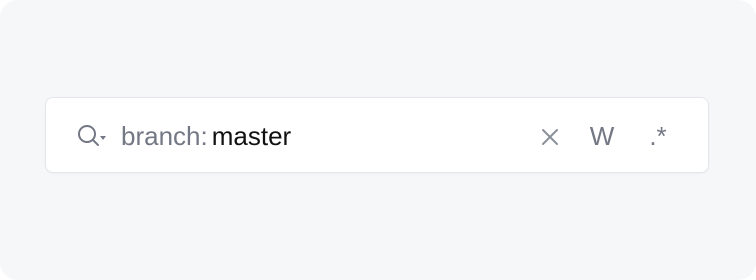  Describe the element at coordinates (602, 136) in the screenshot. I see `match-whole-word-toggle: W` at that location.